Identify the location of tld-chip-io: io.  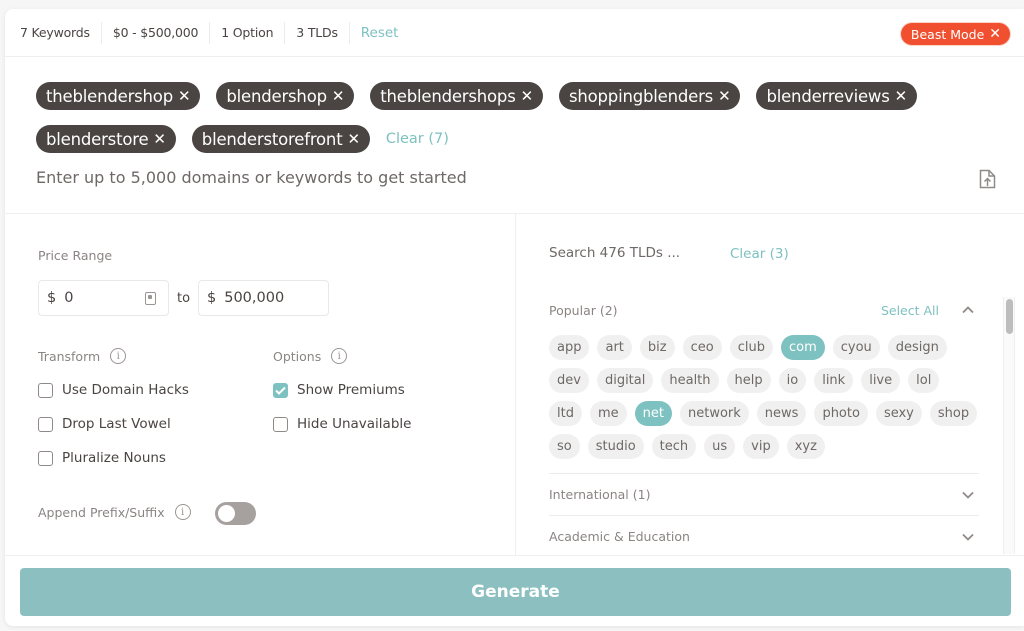
(792, 380).